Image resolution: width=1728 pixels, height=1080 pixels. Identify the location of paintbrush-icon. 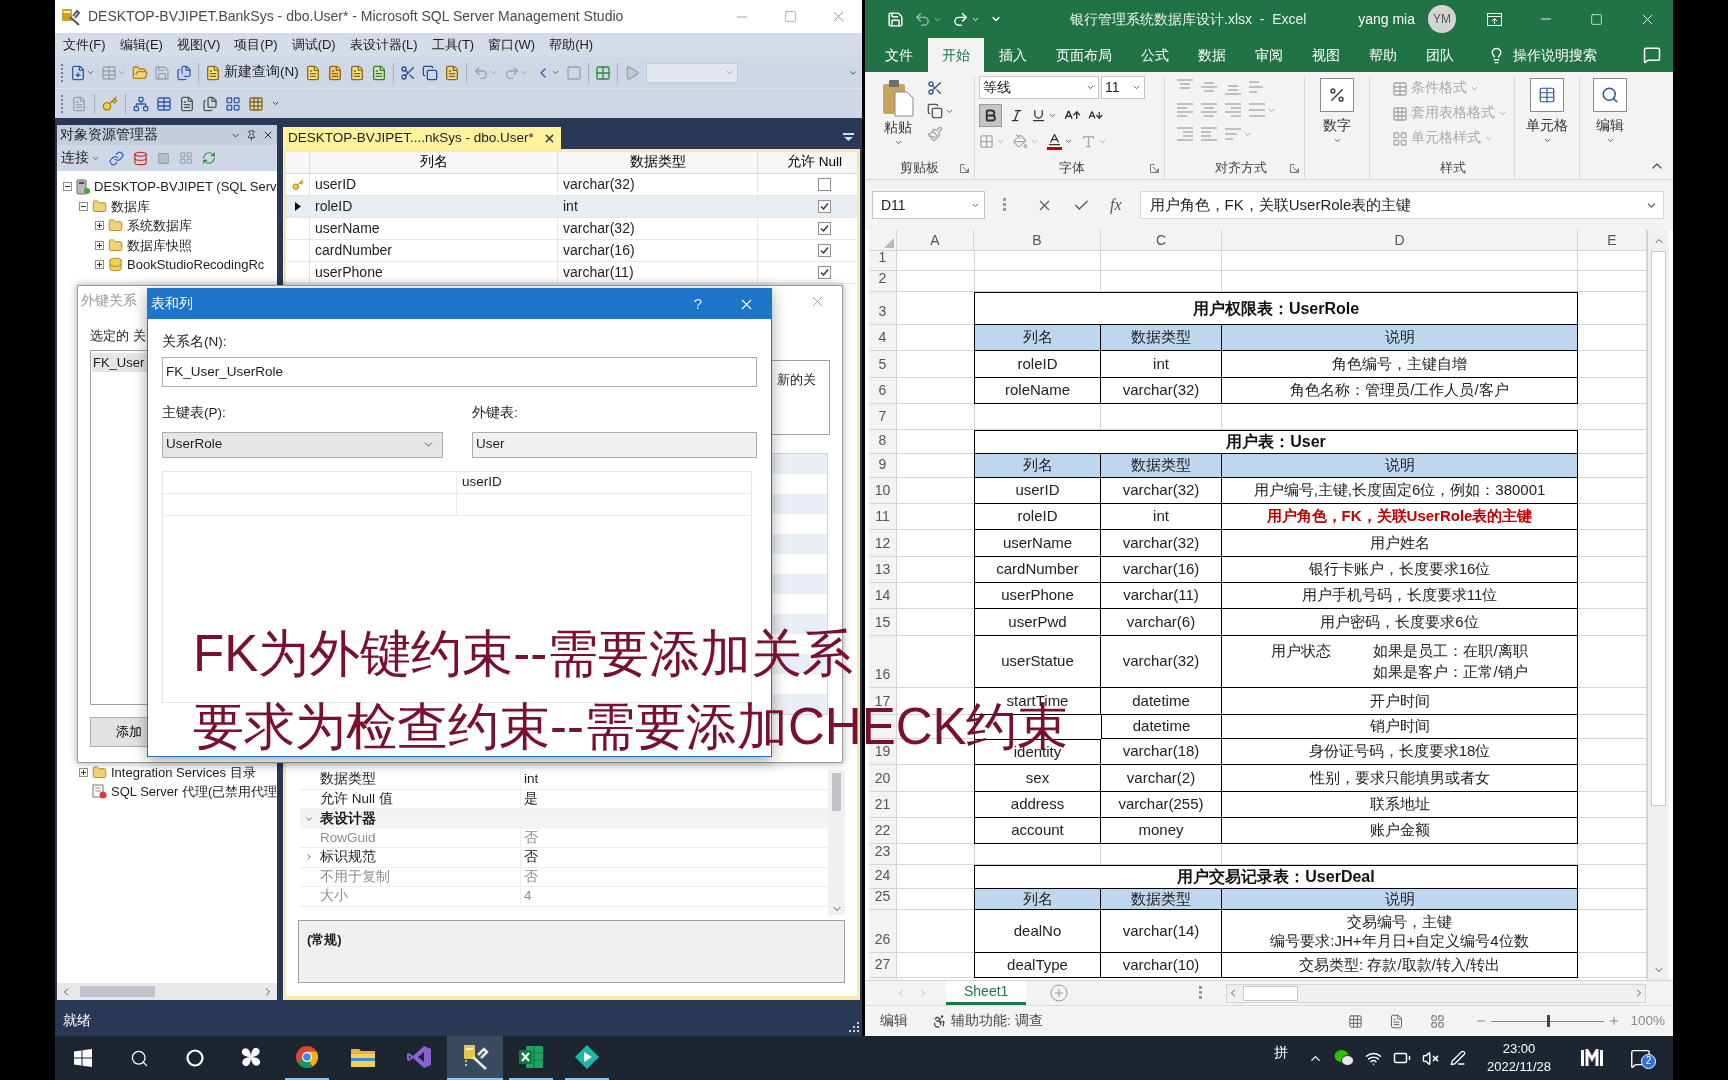
(935, 134).